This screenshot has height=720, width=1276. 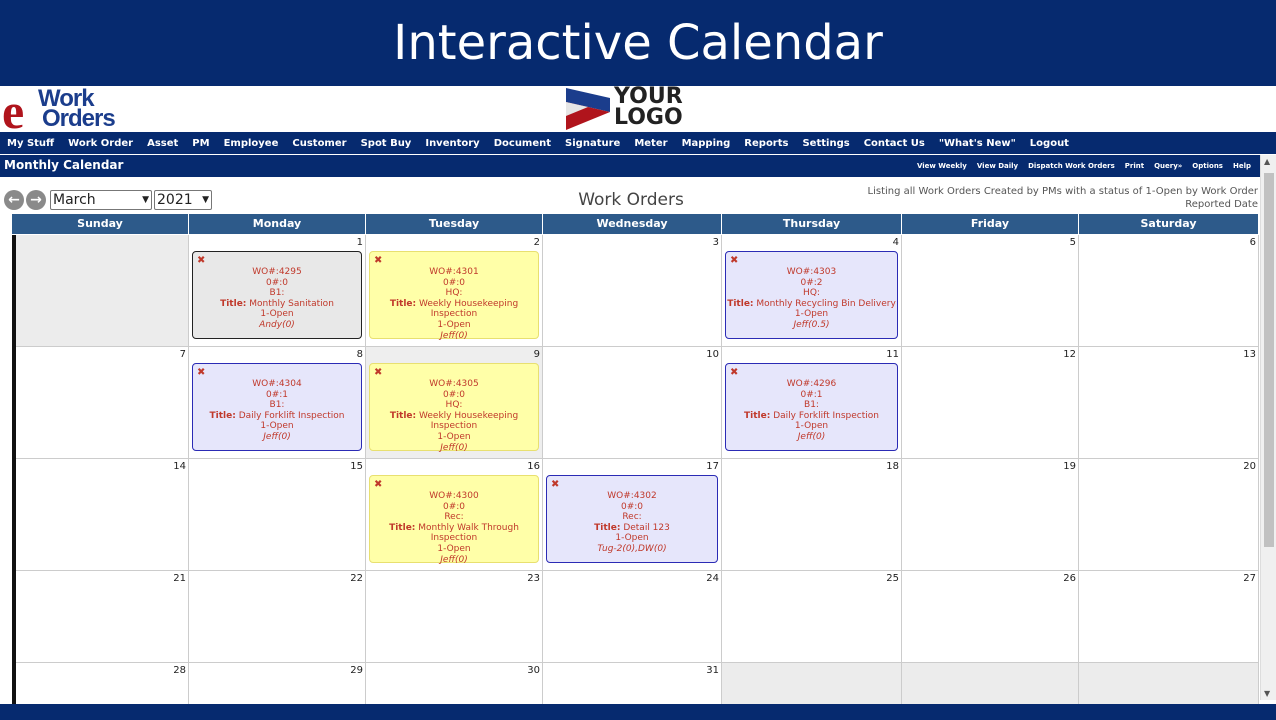 What do you see at coordinates (100, 143) in the screenshot?
I see `menu-item: Work Order` at bounding box center [100, 143].